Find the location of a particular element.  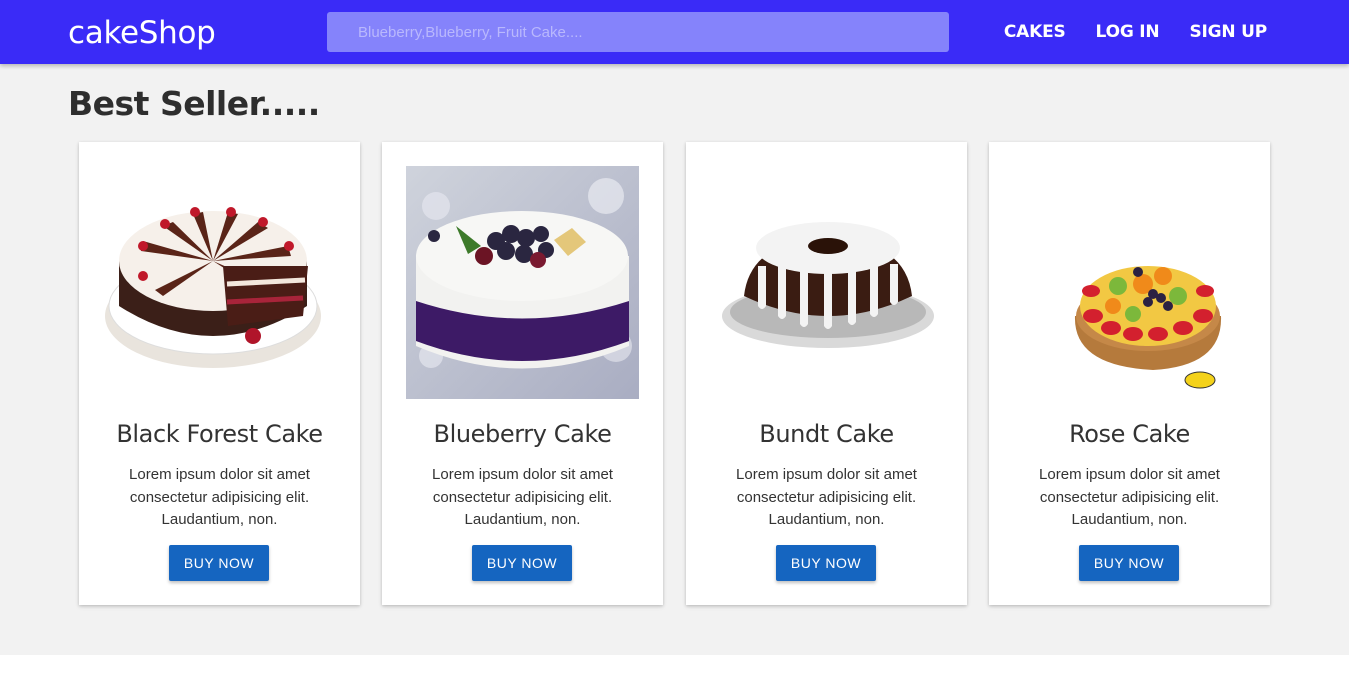

navbar: cakeShop CAKES LOG IN SIGN UP is located at coordinates (674, 32).